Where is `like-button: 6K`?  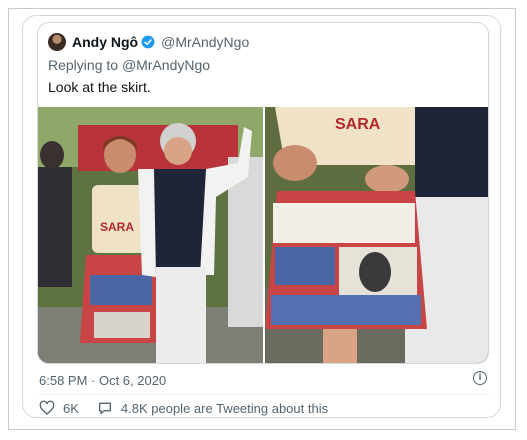 like-button: 6K is located at coordinates (59, 408).